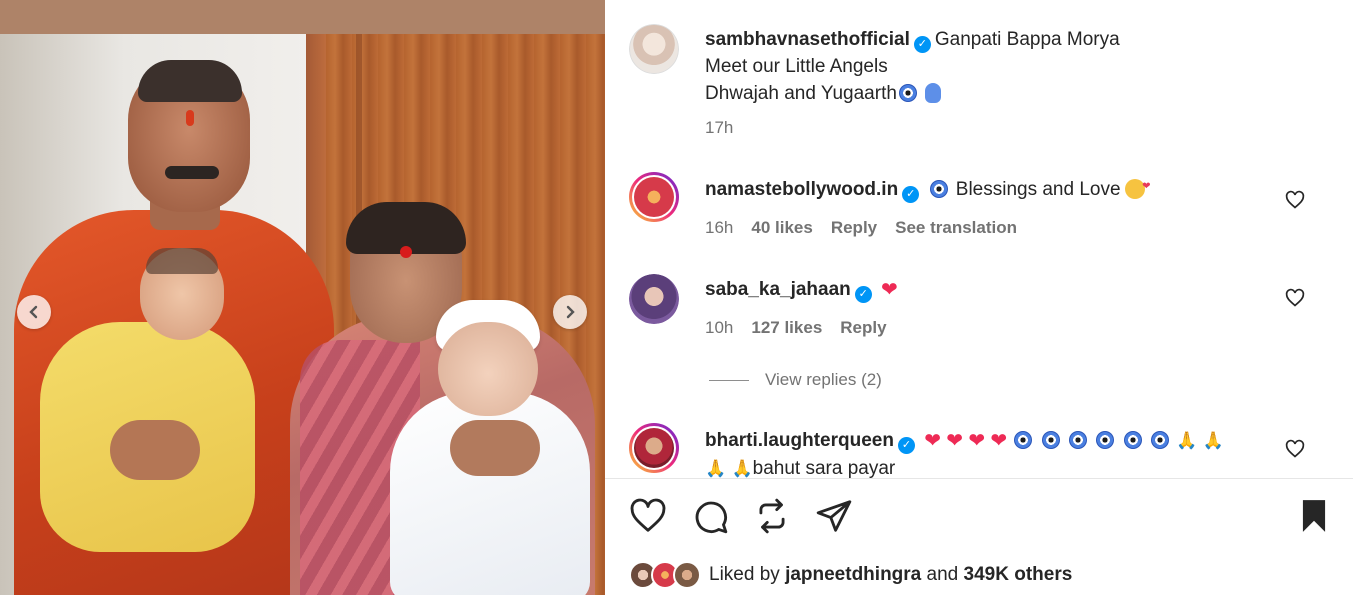 The width and height of the screenshot is (1353, 595). What do you see at coordinates (155, 450) in the screenshot?
I see `grandfather-hand` at bounding box center [155, 450].